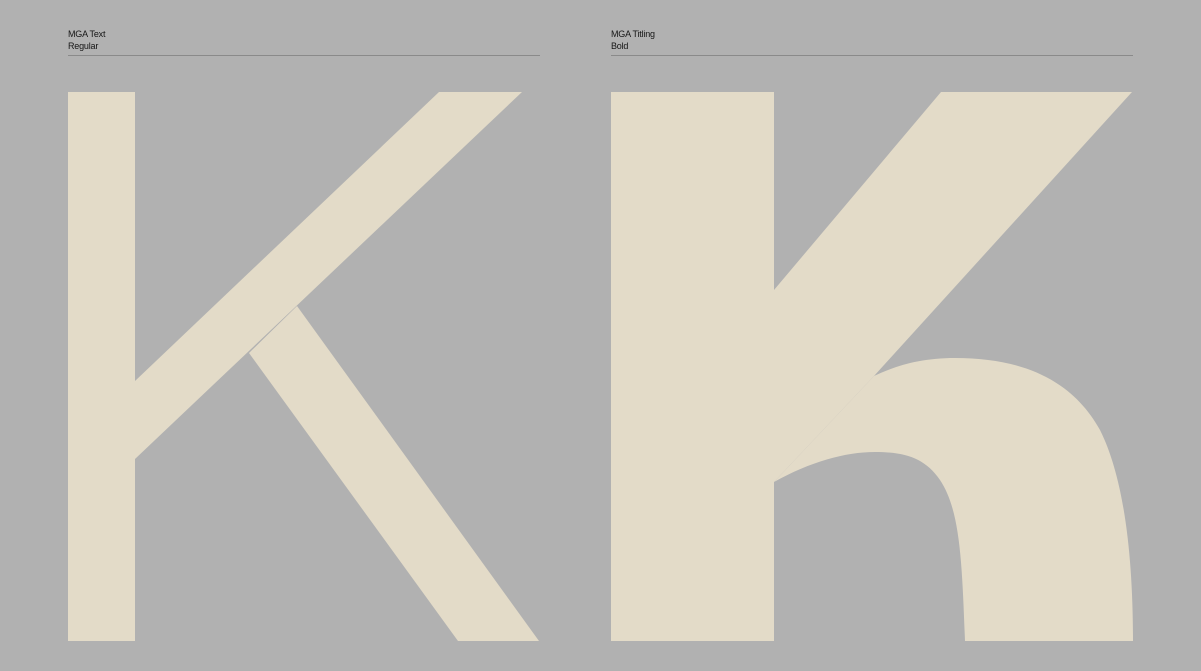 This screenshot has height=671, width=1201. Describe the element at coordinates (394, 473) in the screenshot. I see `k-regular-leg` at that location.